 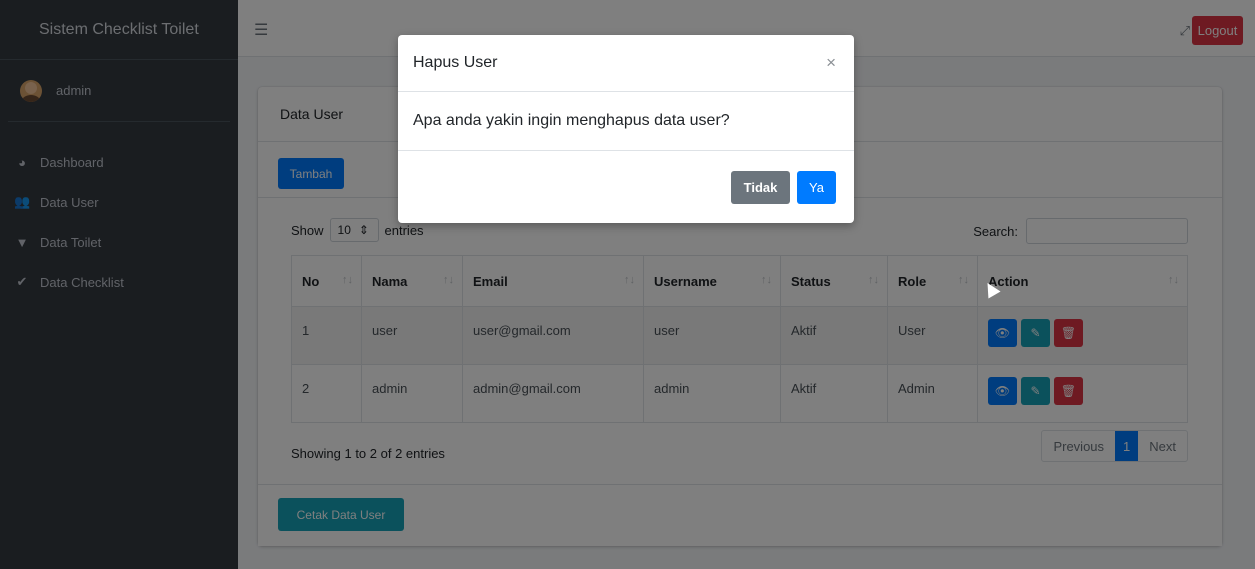 I want to click on cancel-button: Tidak, so click(x=760, y=187).